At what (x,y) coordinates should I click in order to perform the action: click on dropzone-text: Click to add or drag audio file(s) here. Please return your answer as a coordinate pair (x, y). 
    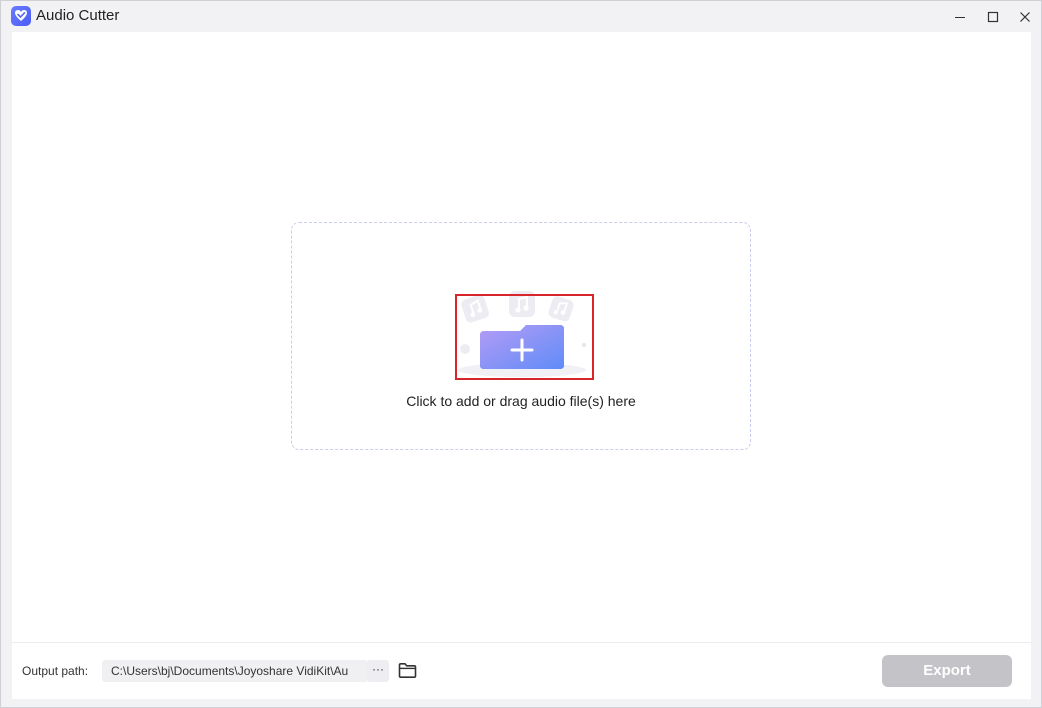
    Looking at the image, I should click on (521, 401).